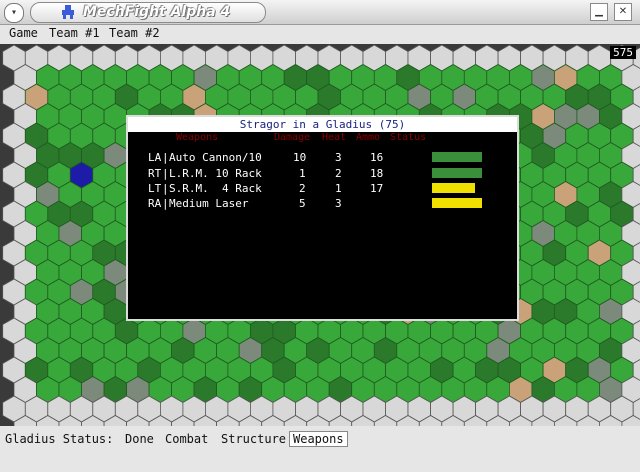 The width and height of the screenshot is (640, 472). I want to click on weapon-location: RA, so click(155, 203).